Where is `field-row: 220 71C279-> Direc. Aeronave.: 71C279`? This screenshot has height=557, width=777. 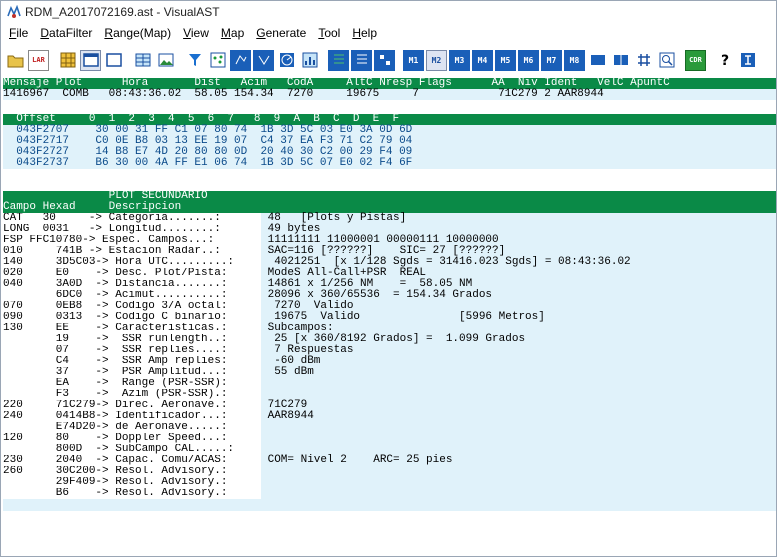
field-row: 220 71C279-> Direc. Aeronave.: 71C279 is located at coordinates (389, 405).